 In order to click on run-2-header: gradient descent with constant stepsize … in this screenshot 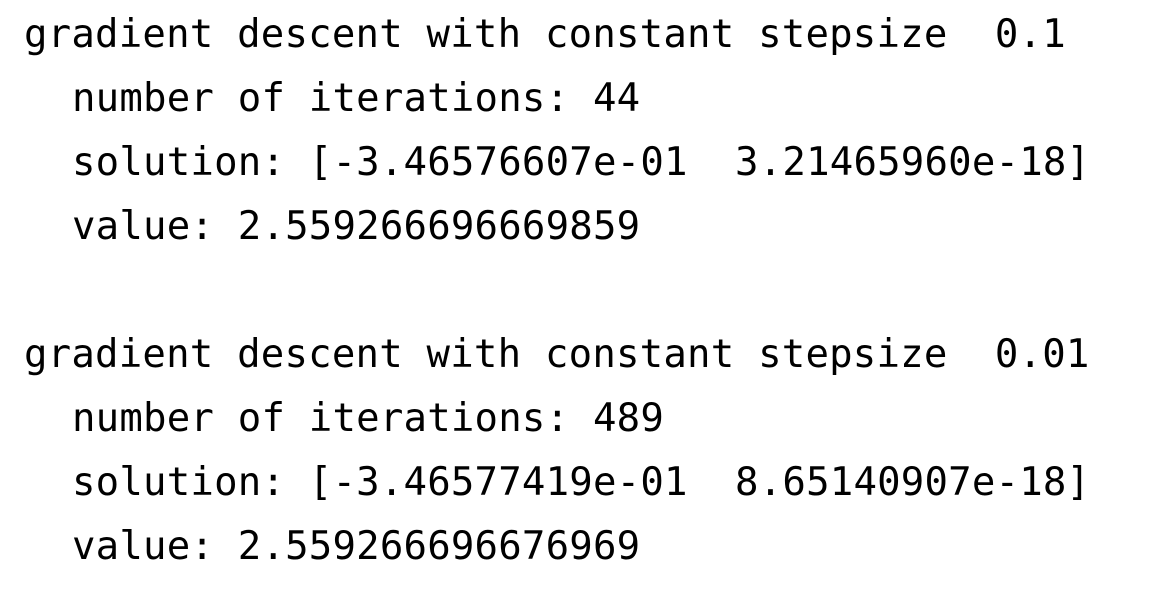, I will do `click(557, 354)`.